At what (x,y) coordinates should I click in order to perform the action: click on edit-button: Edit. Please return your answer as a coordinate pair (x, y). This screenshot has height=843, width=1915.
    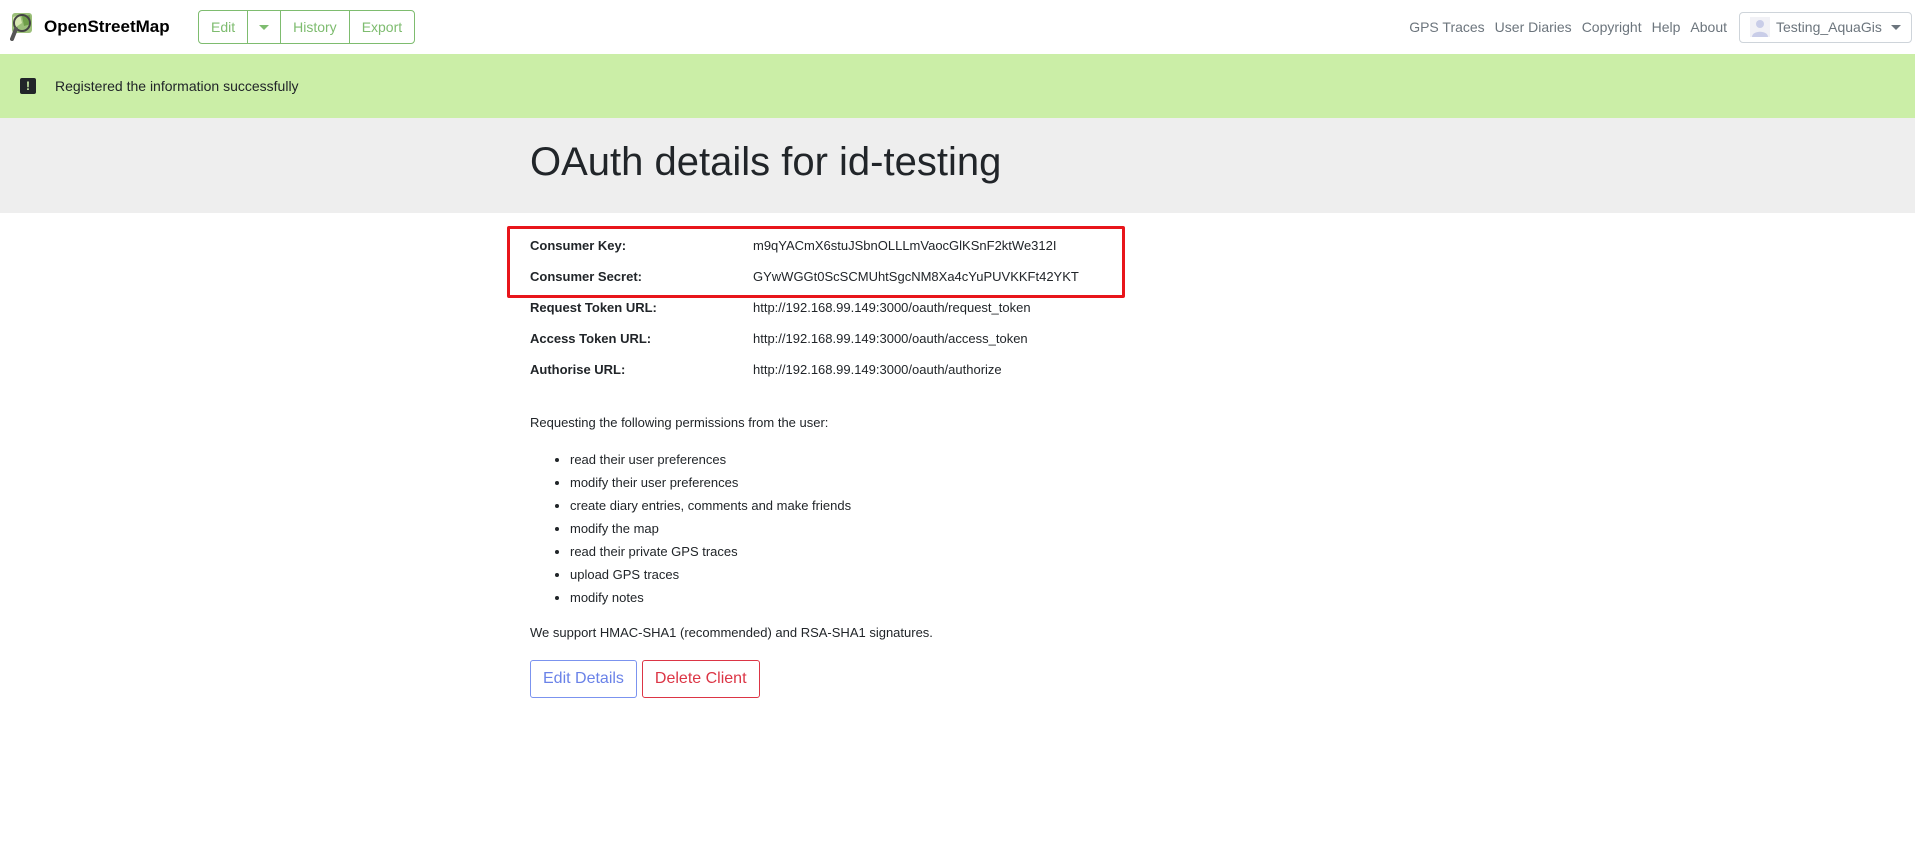
    Looking at the image, I should click on (224, 27).